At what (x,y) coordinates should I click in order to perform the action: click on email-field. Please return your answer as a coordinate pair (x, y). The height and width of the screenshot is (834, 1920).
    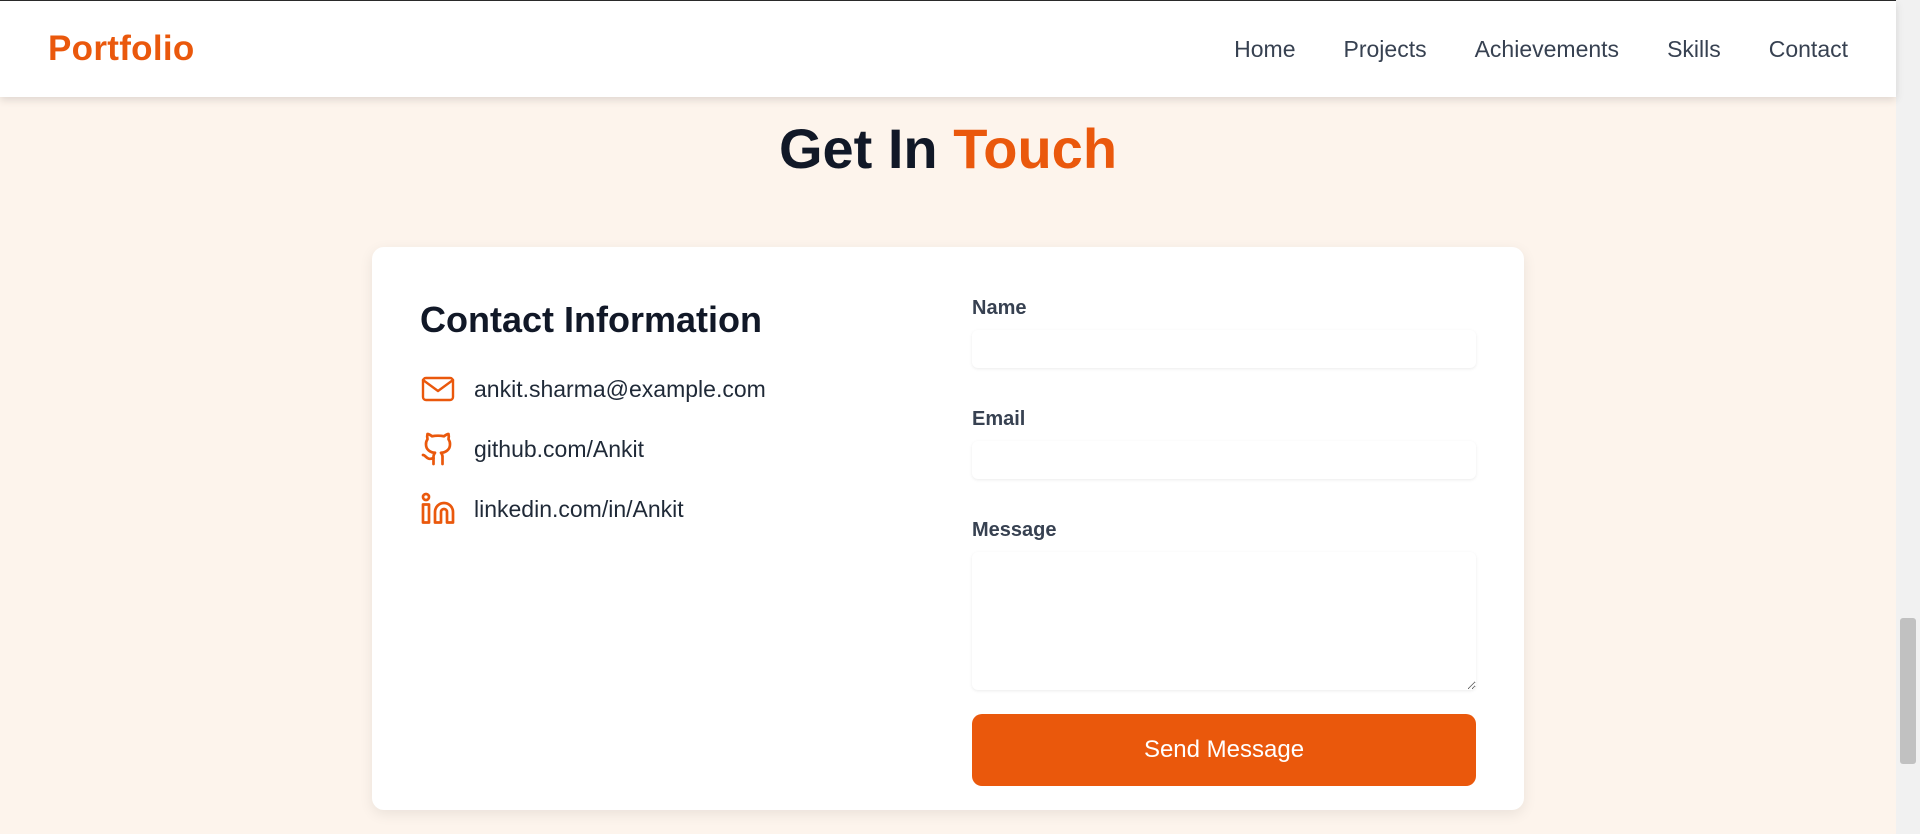
    Looking at the image, I should click on (1224, 460).